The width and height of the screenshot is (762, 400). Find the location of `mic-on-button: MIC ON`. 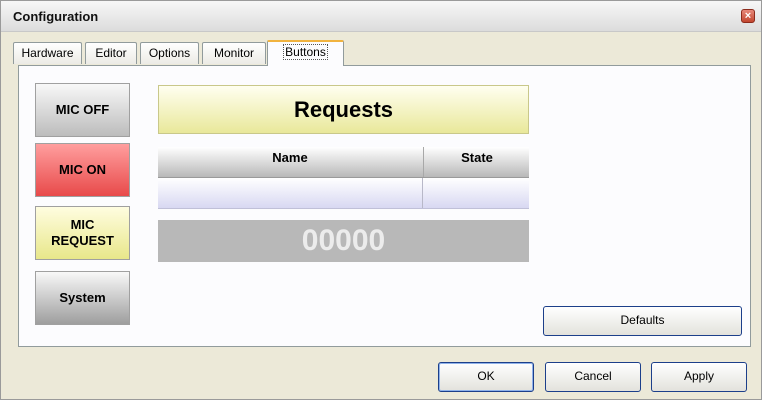

mic-on-button: MIC ON is located at coordinates (82, 170).